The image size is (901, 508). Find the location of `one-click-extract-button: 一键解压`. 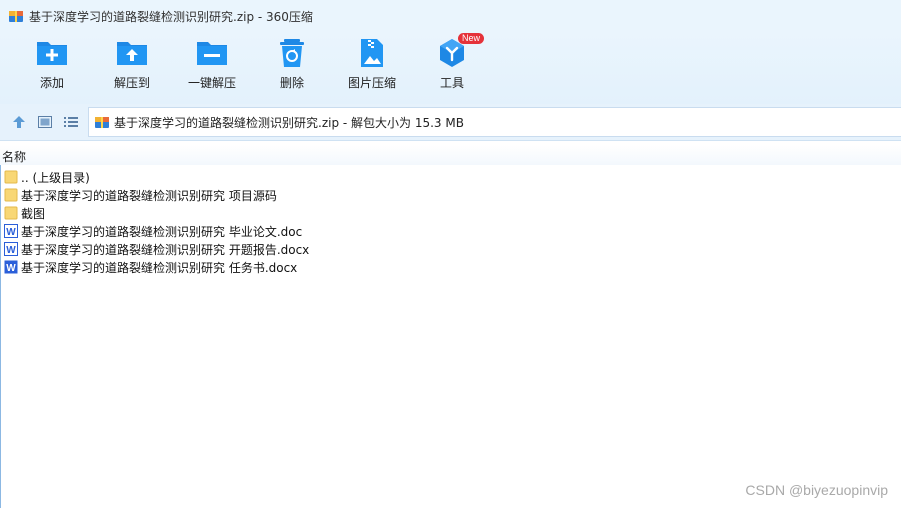

one-click-extract-button: 一键解压 is located at coordinates (212, 69).